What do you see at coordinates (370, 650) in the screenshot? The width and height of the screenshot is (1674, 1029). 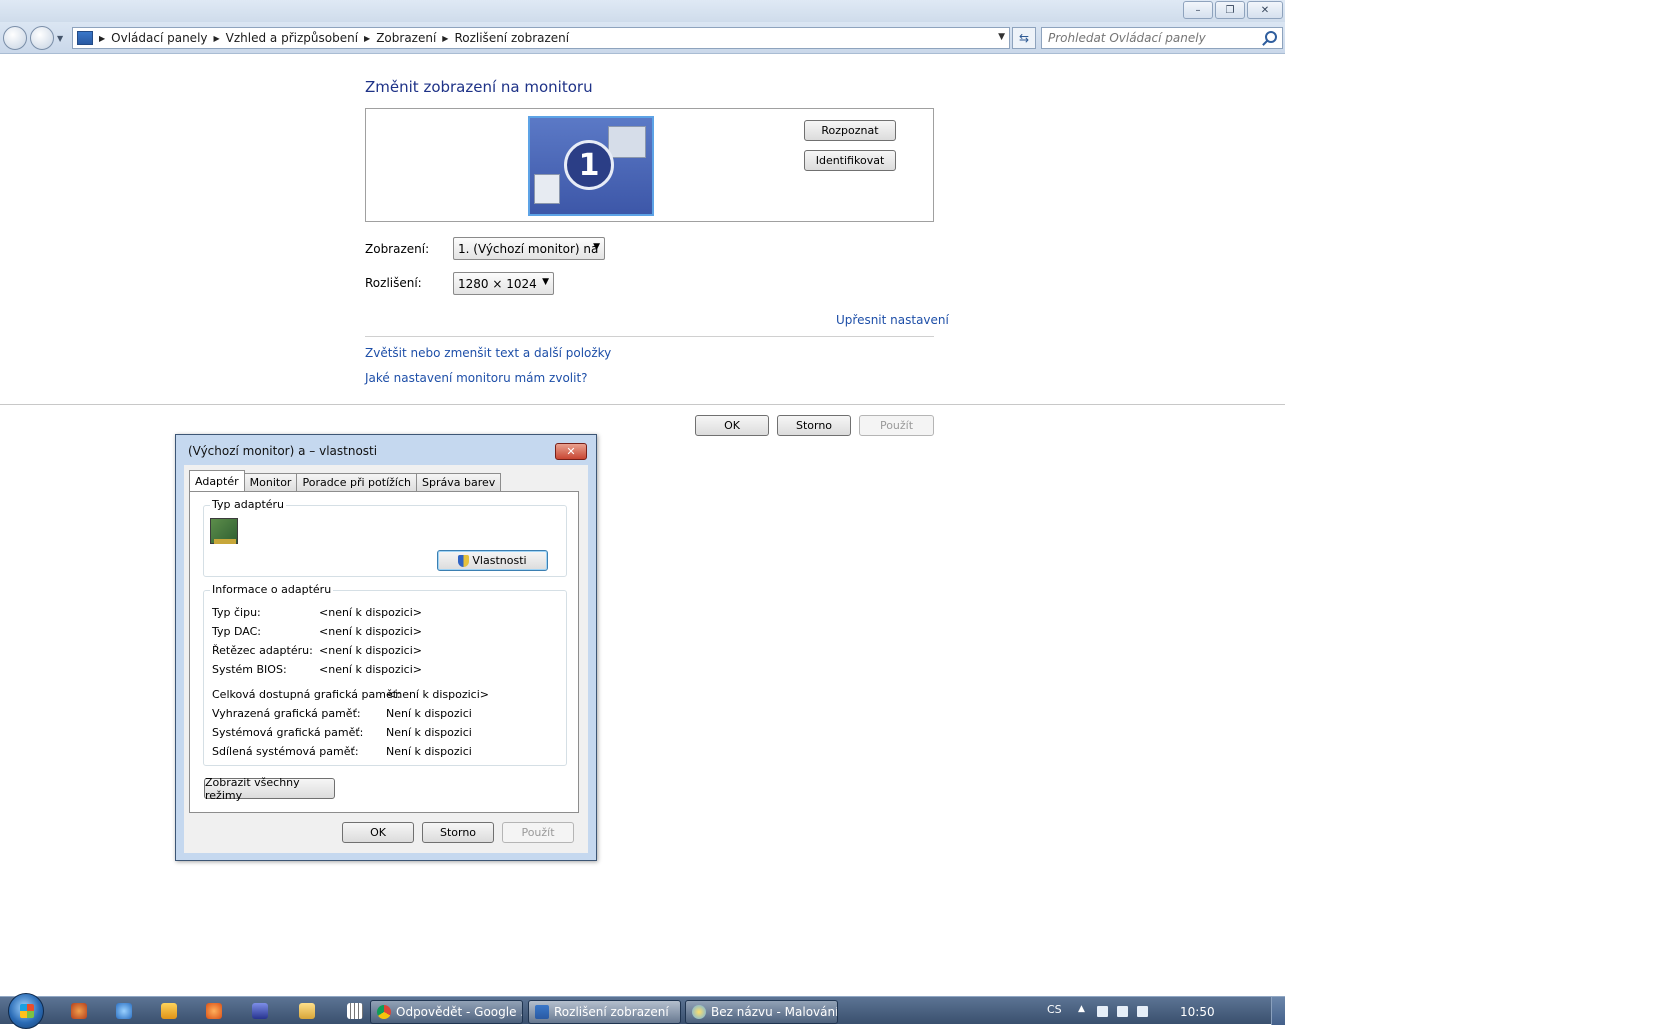 I see `adapter-string-value: <není k dispozici>` at bounding box center [370, 650].